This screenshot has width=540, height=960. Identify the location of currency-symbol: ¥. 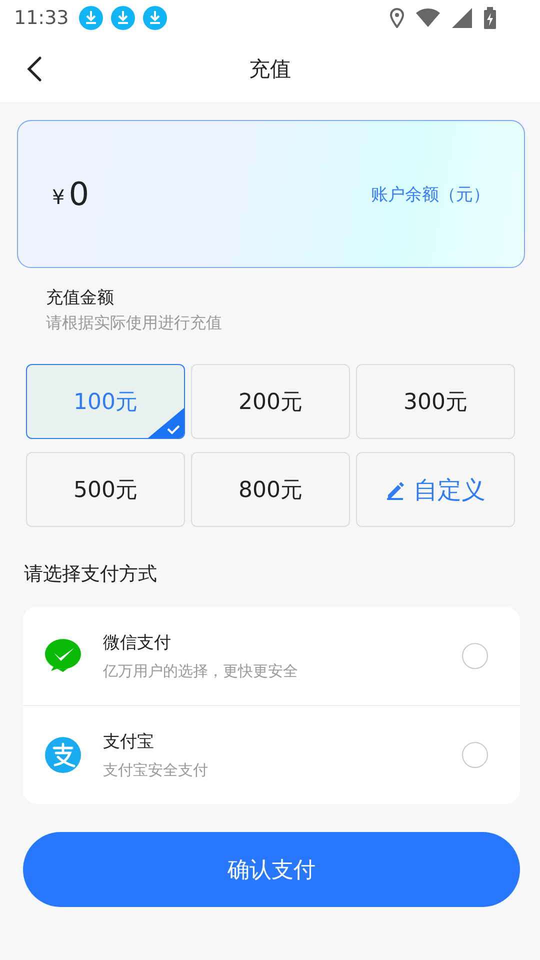
(58, 197).